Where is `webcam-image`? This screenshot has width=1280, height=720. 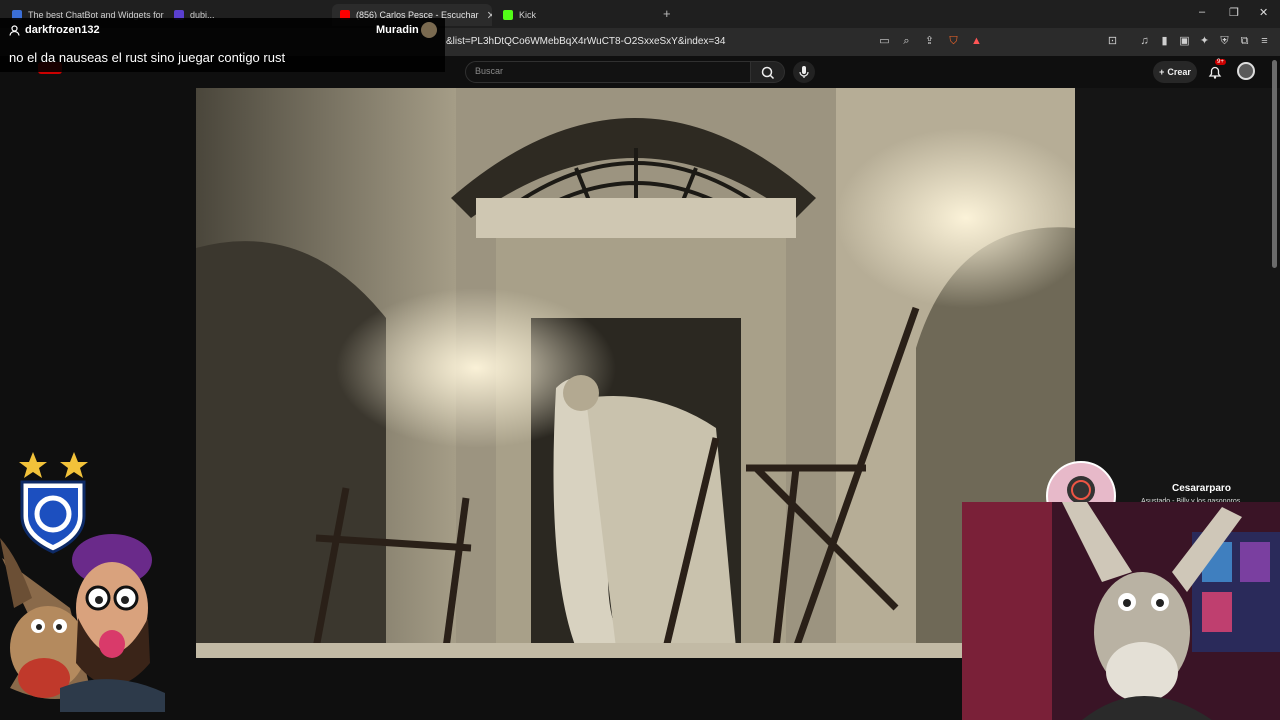
webcam-image is located at coordinates (1121, 611).